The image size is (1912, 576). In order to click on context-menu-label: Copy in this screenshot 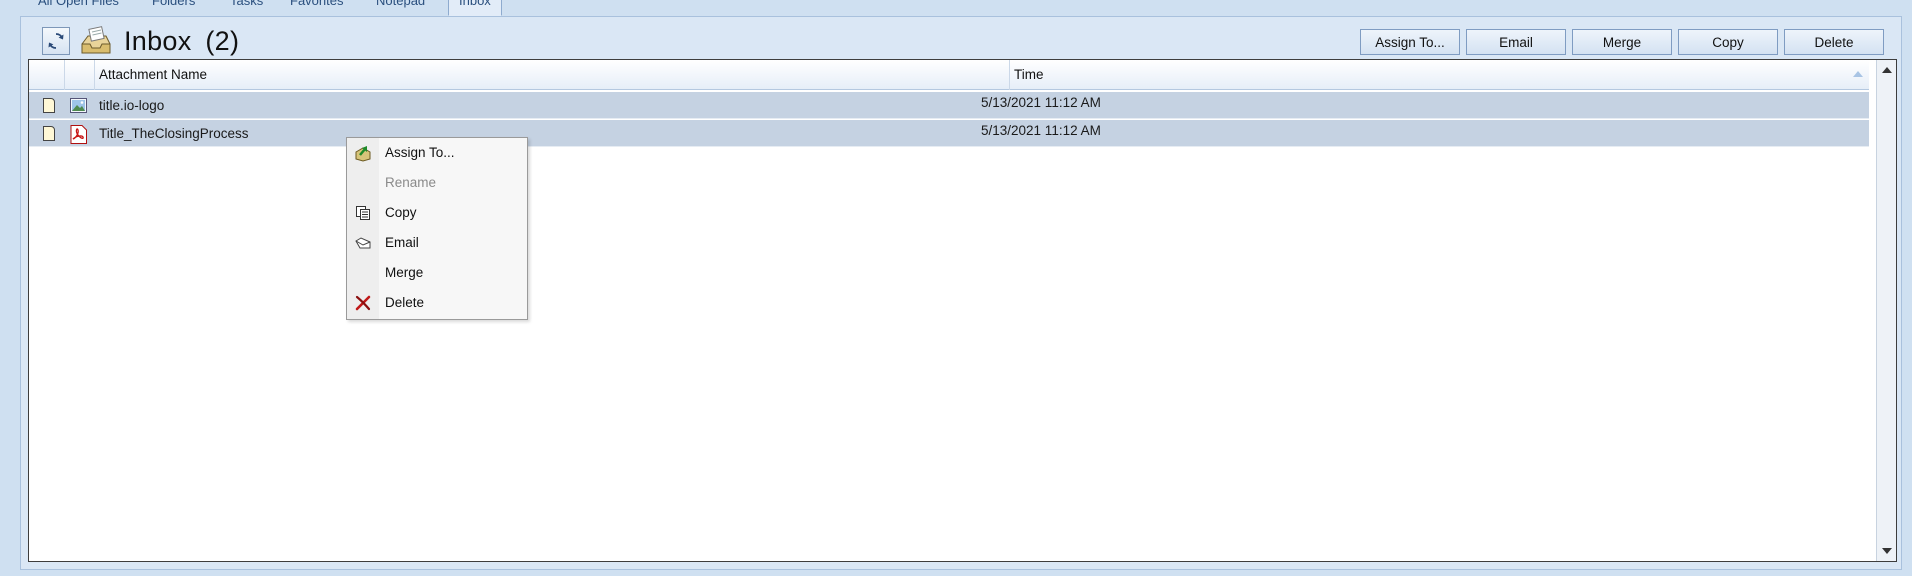, I will do `click(401, 212)`.